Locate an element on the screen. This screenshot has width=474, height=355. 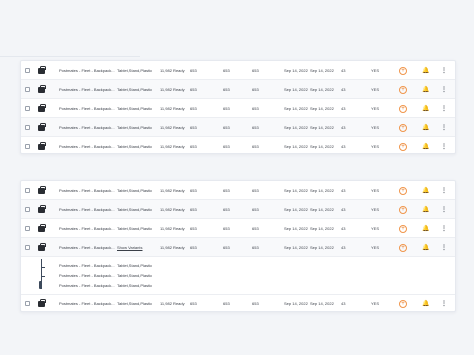
variant-material: Tablet,Stand,Plastic is located at coordinates (135, 275).